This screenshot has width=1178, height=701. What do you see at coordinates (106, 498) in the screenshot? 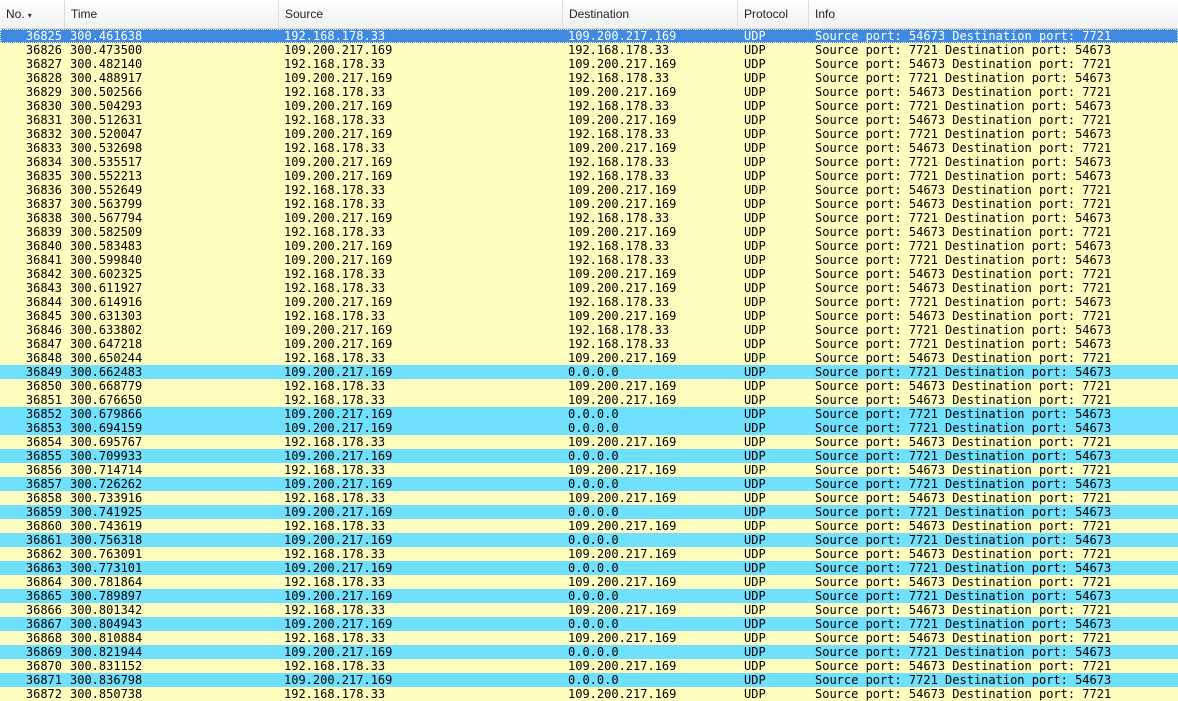
I see `packet-time: 300.733916` at bounding box center [106, 498].